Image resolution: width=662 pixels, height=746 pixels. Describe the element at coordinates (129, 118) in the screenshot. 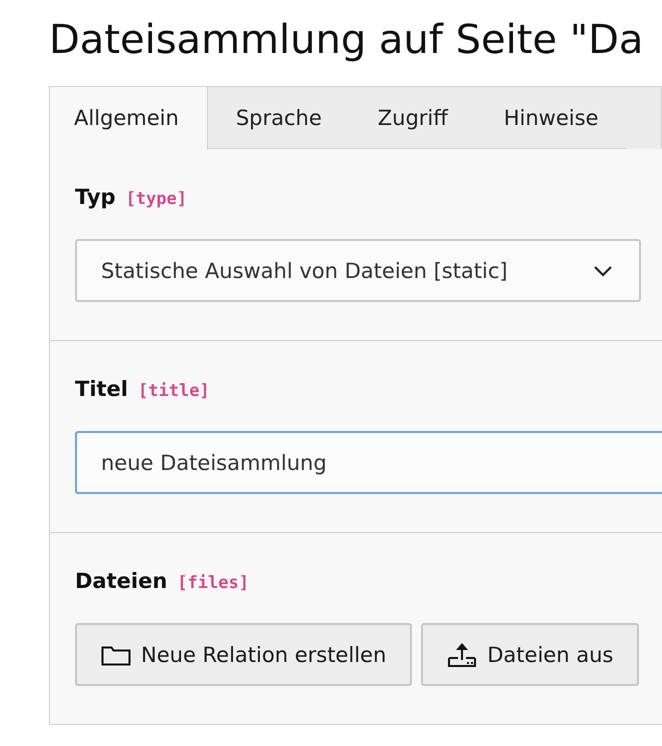

I see `tab: Allgemein` at that location.